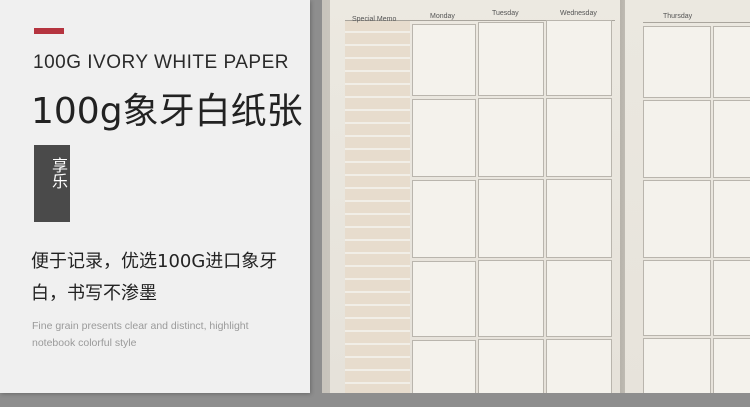  What do you see at coordinates (374, 19) in the screenshot?
I see `column-special-memo: Special Memo` at bounding box center [374, 19].